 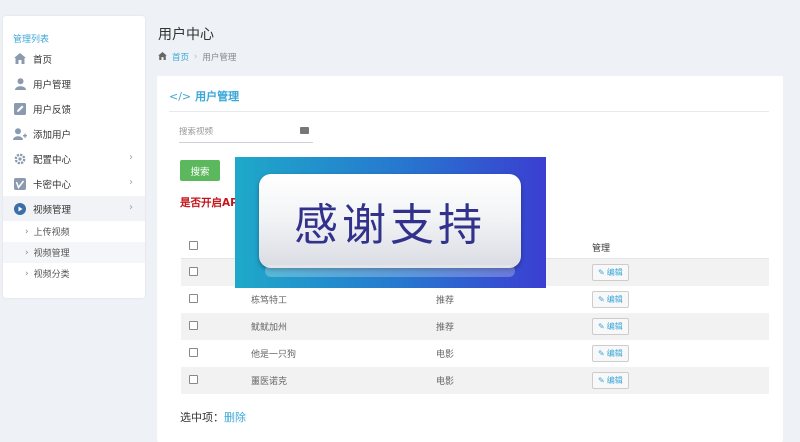 I want to click on panel-header: </> 用户管理, so click(x=469, y=100).